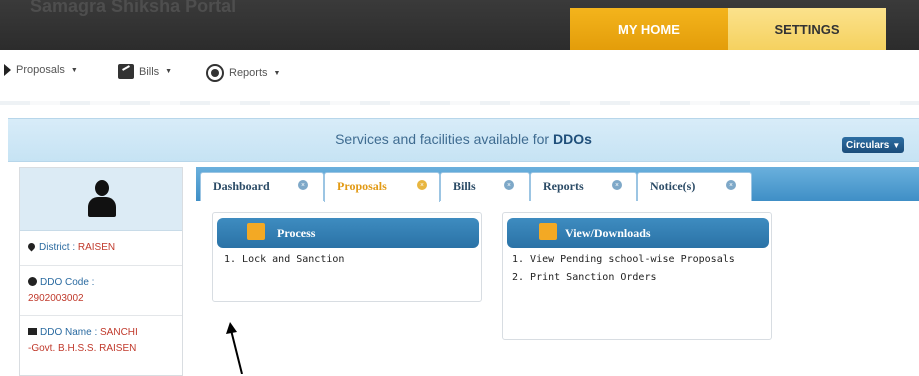 Image resolution: width=919 pixels, height=376 pixels. I want to click on ddo-name-value: SANCHI, so click(119, 332).